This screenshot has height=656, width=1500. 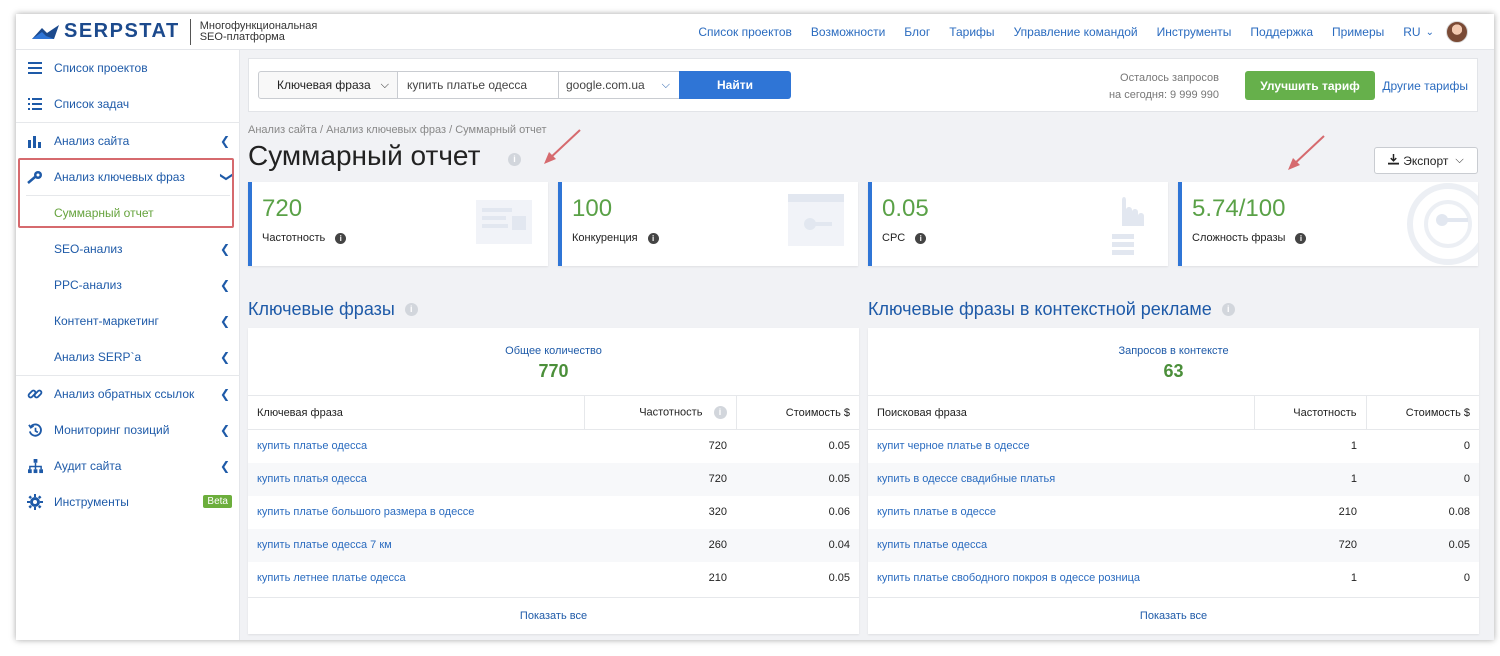 What do you see at coordinates (1358, 32) in the screenshot?
I see `nav-examples: Примеры` at bounding box center [1358, 32].